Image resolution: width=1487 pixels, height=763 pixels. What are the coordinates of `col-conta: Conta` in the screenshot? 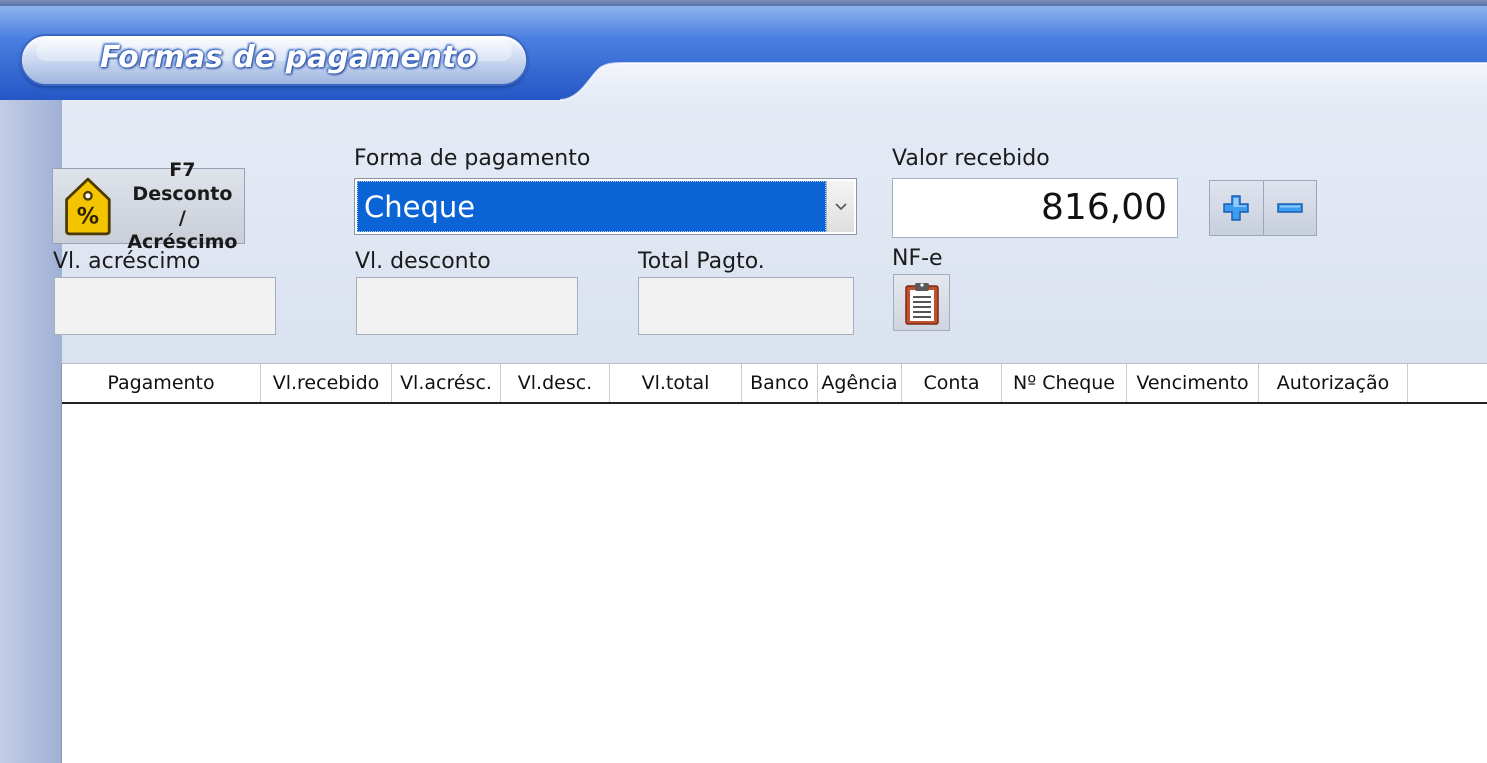 It's located at (952, 383).